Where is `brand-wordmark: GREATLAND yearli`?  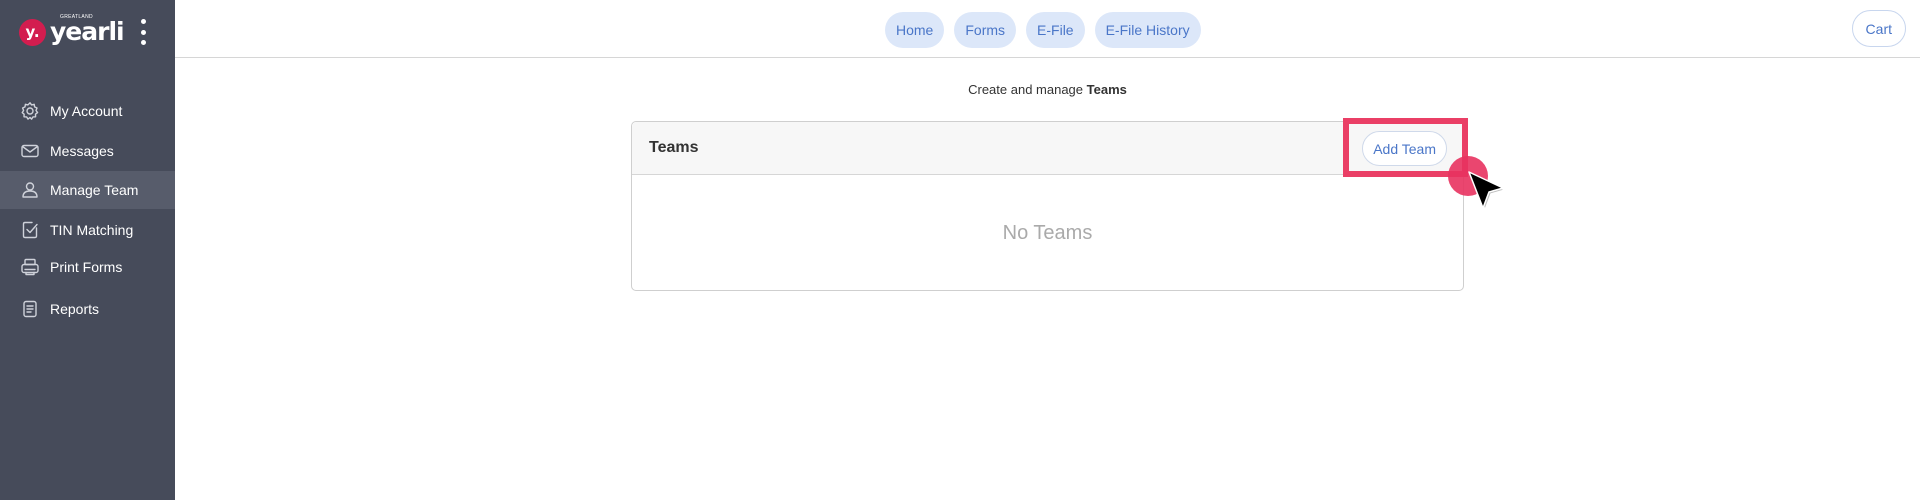
brand-wordmark: GREATLAND yearli is located at coordinates (87, 30).